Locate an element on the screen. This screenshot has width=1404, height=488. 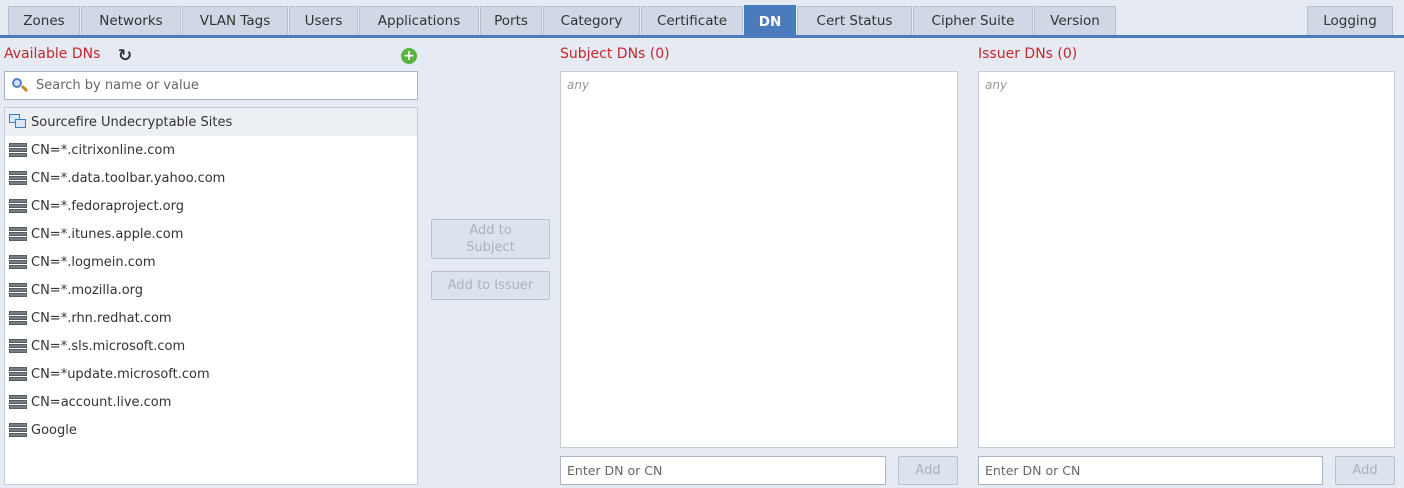
subject-empty-text: any is located at coordinates (578, 85).